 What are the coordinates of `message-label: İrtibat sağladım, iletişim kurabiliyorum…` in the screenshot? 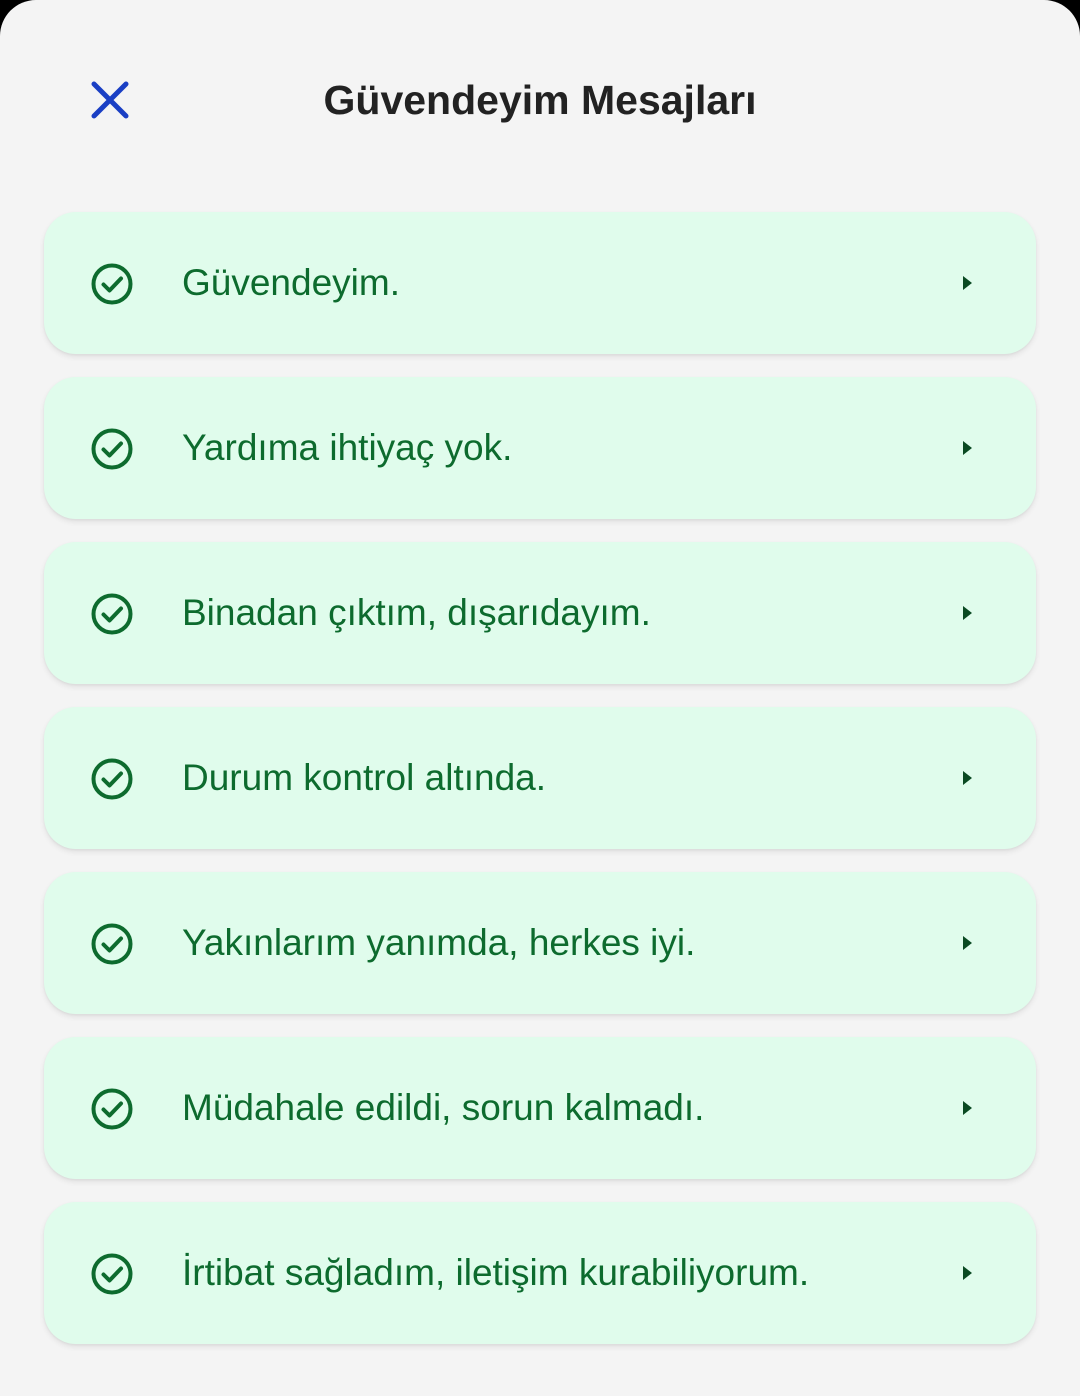 It's located at (496, 1272).